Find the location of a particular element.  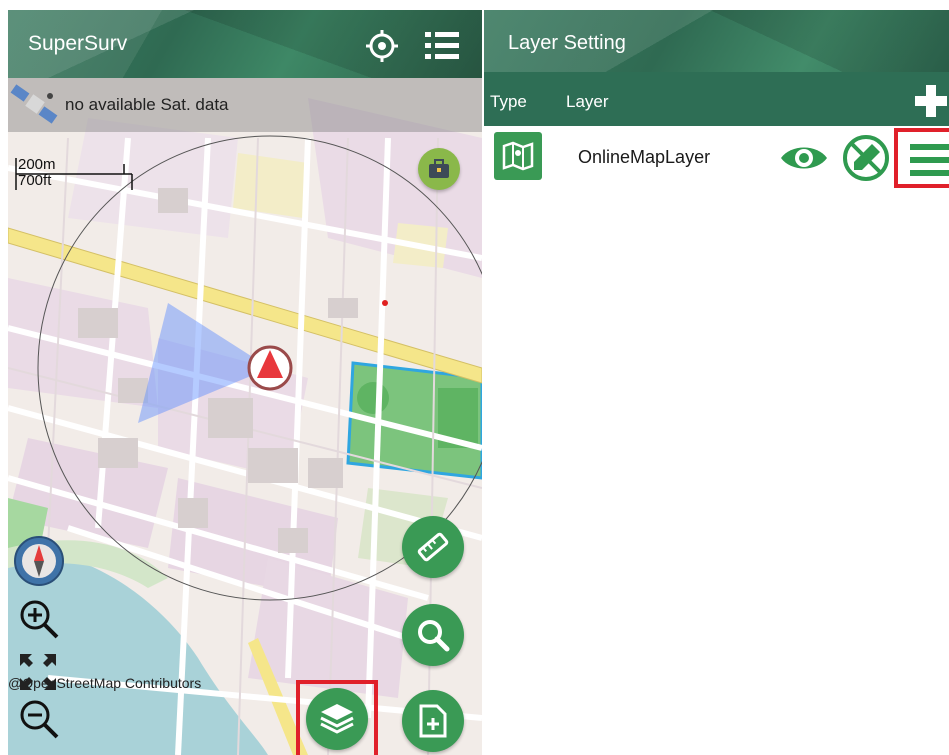

visibility-eye-icon is located at coordinates (804, 158).